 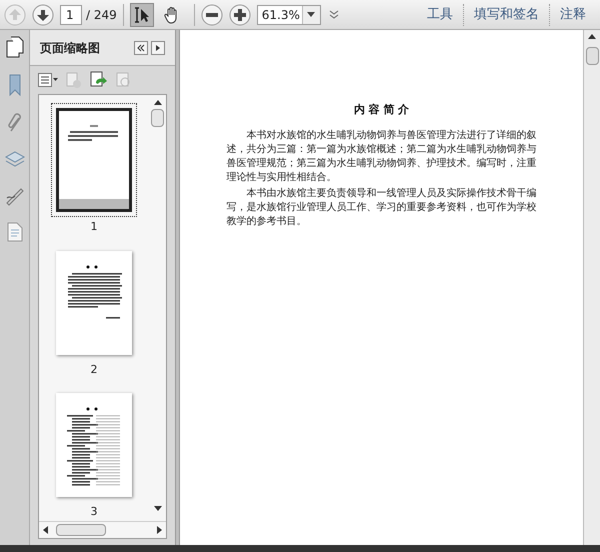 What do you see at coordinates (141, 47) in the screenshot?
I see `collapse-panel-icon` at bounding box center [141, 47].